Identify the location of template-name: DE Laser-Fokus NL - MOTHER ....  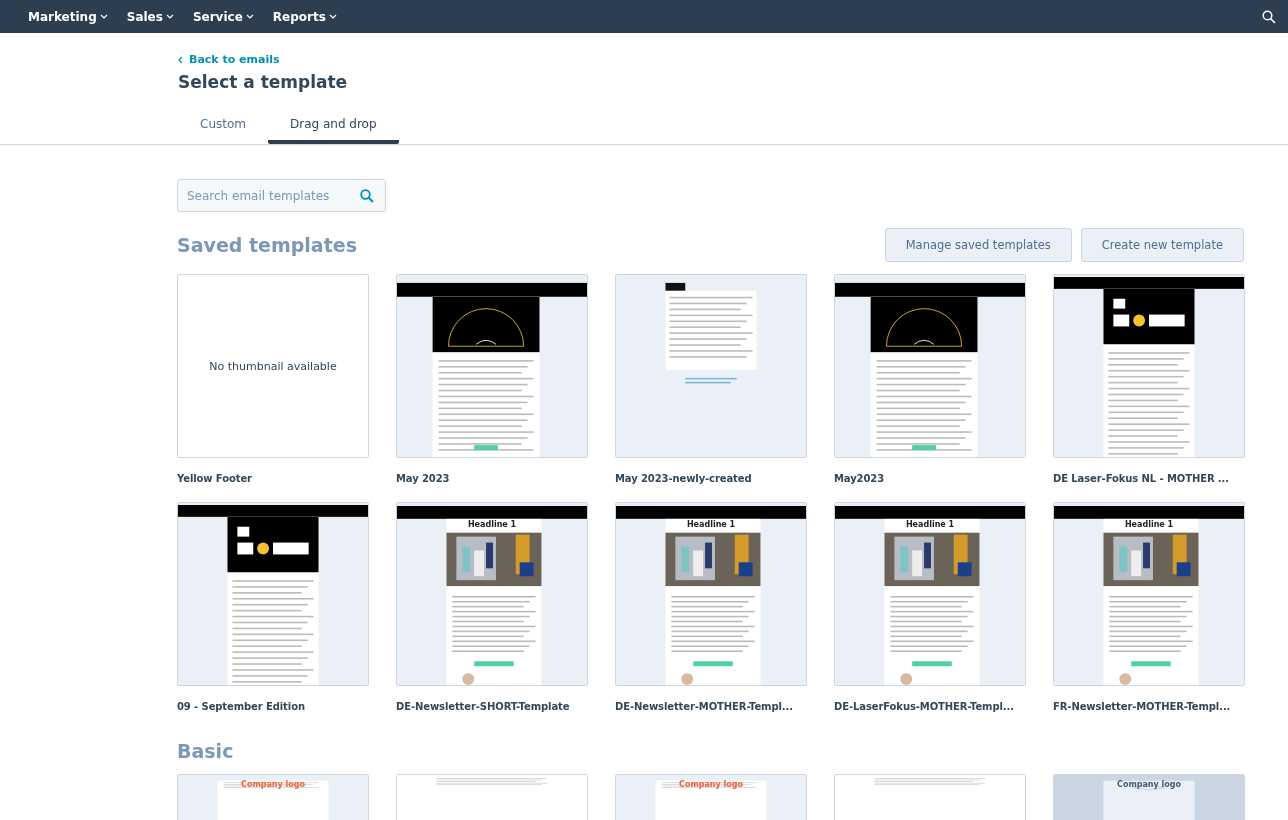
(1141, 478).